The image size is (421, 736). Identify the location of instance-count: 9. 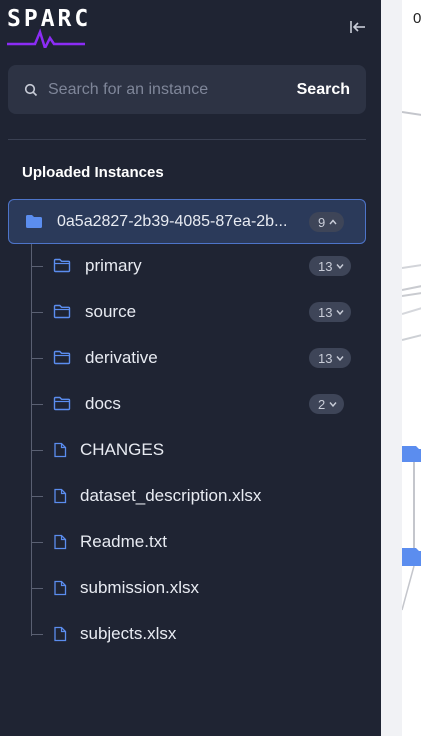
(322, 222).